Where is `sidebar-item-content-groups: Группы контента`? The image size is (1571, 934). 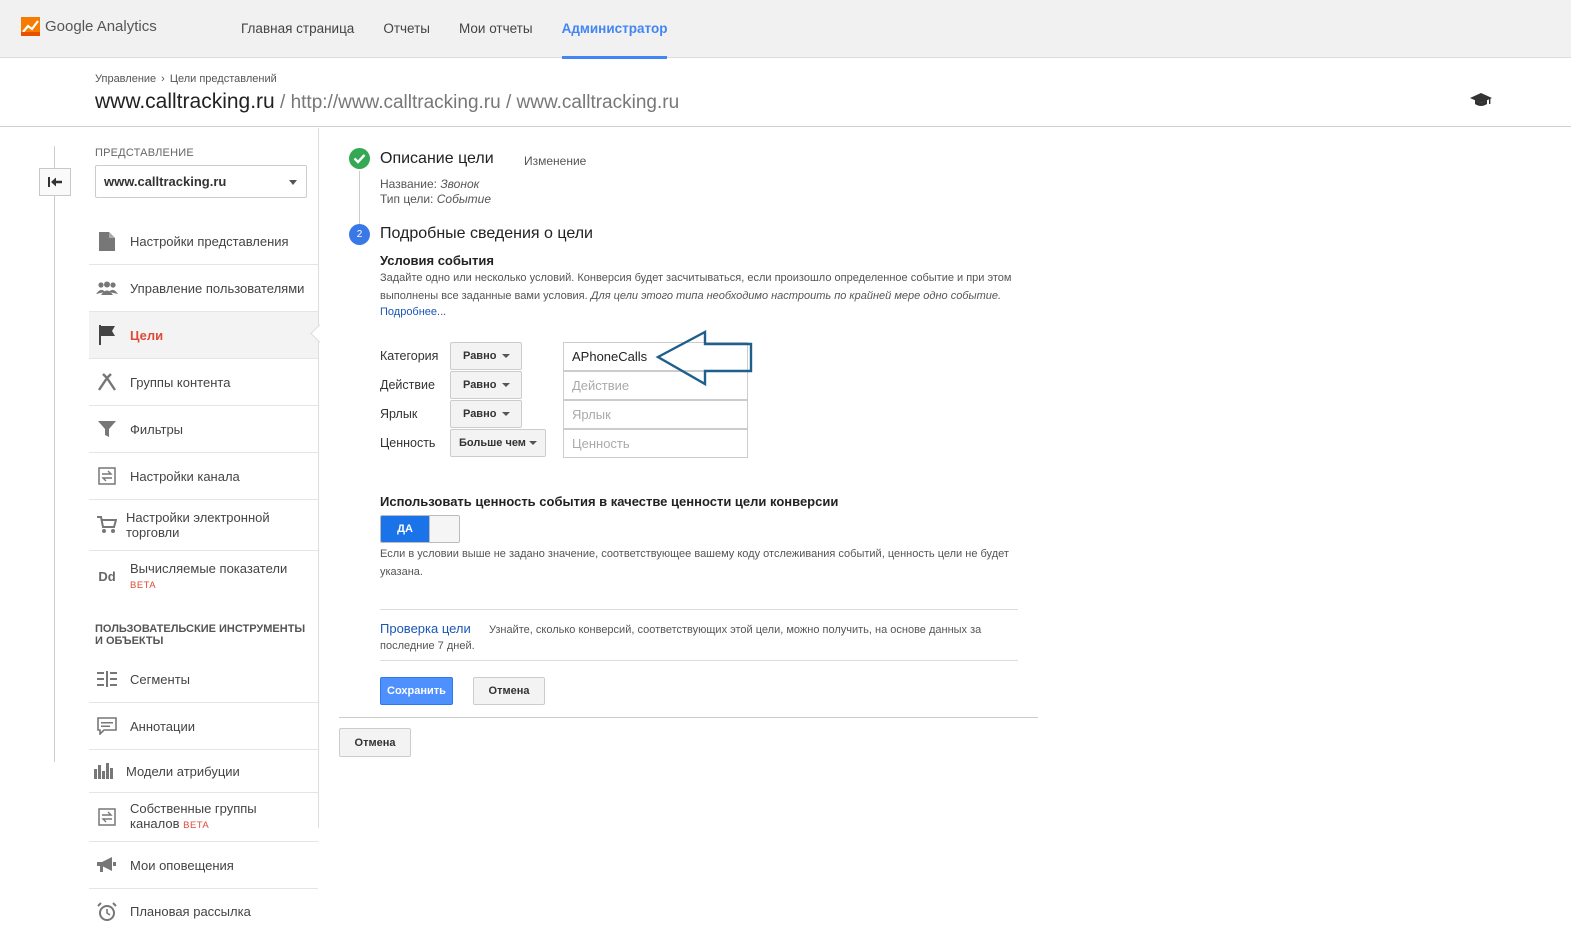 sidebar-item-content-groups: Группы контента is located at coordinates (203, 382).